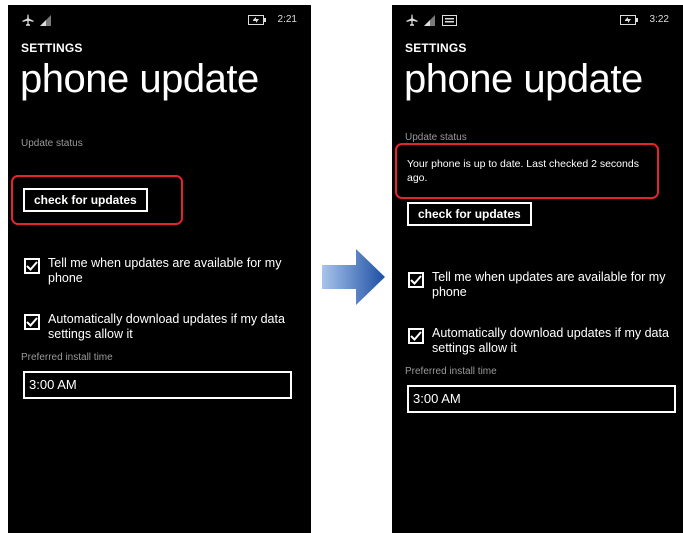 Image resolution: width=683 pixels, height=533 pixels. What do you see at coordinates (469, 214) in the screenshot?
I see `check-for-updates-button: check for updates` at bounding box center [469, 214].